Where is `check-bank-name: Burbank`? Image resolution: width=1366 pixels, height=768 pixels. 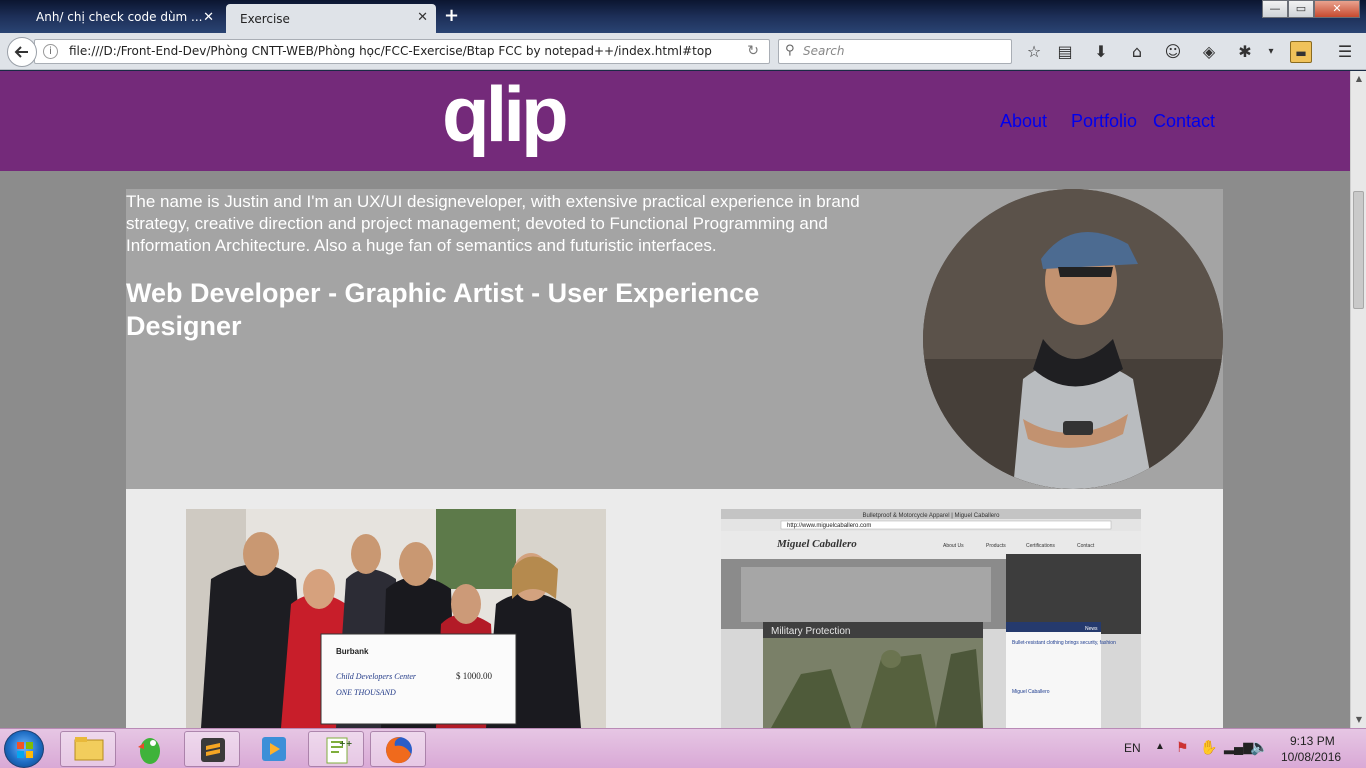 check-bank-name: Burbank is located at coordinates (352, 651).